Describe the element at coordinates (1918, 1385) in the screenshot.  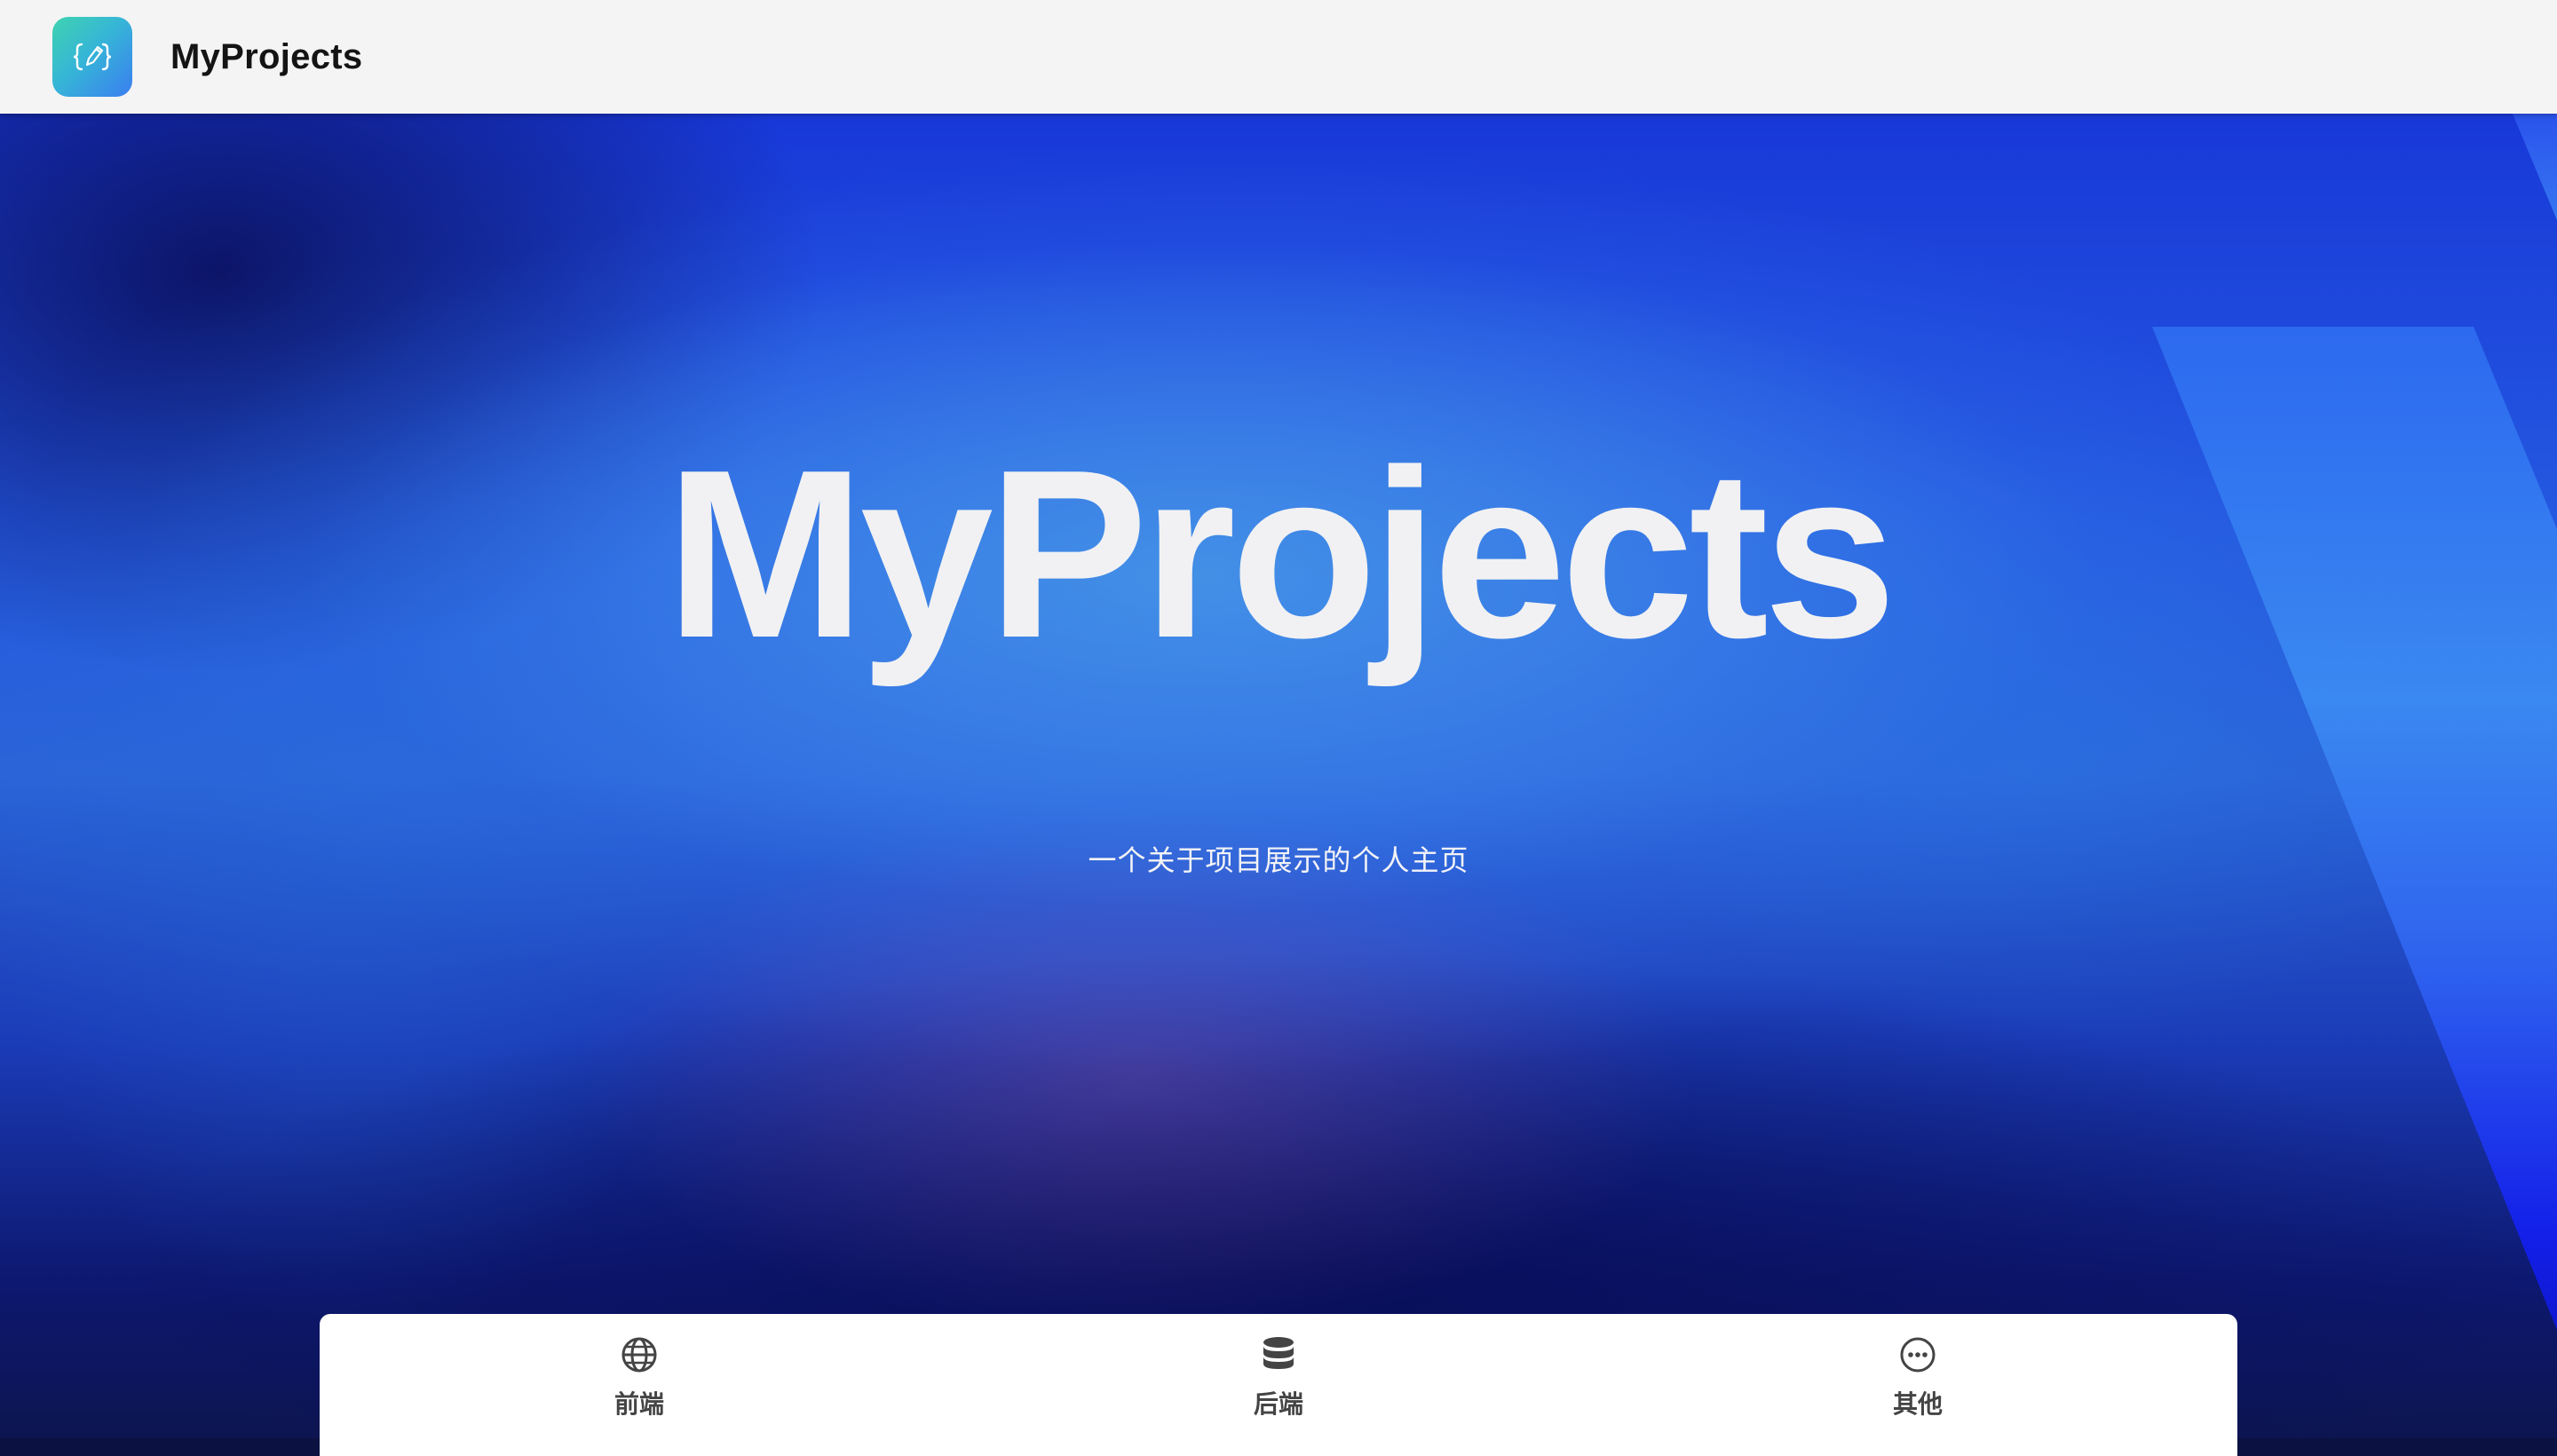
I see `nav-item-other: 其他` at that location.